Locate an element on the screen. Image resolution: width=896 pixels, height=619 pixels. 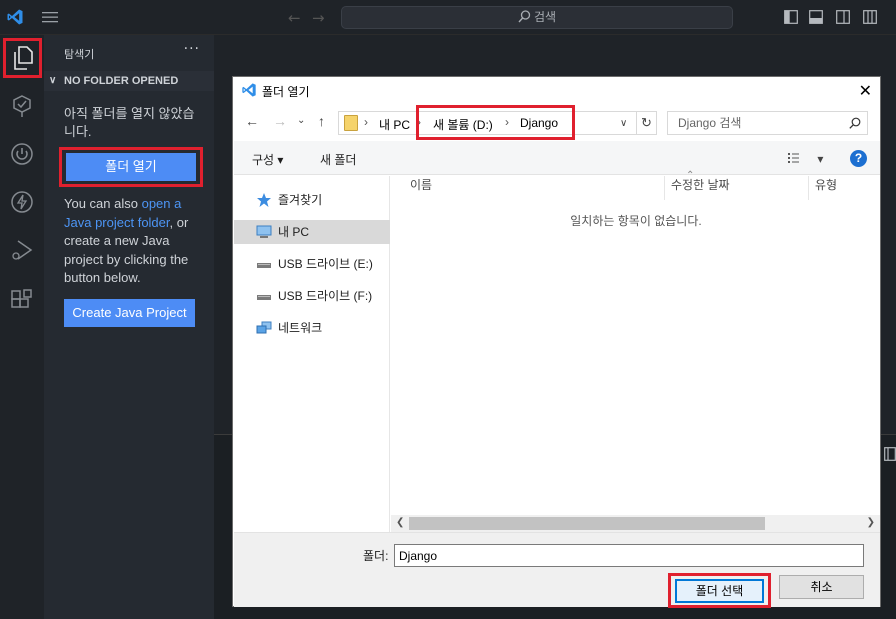
address-dropdown-icon: ∨ is located at coordinates (623, 123).